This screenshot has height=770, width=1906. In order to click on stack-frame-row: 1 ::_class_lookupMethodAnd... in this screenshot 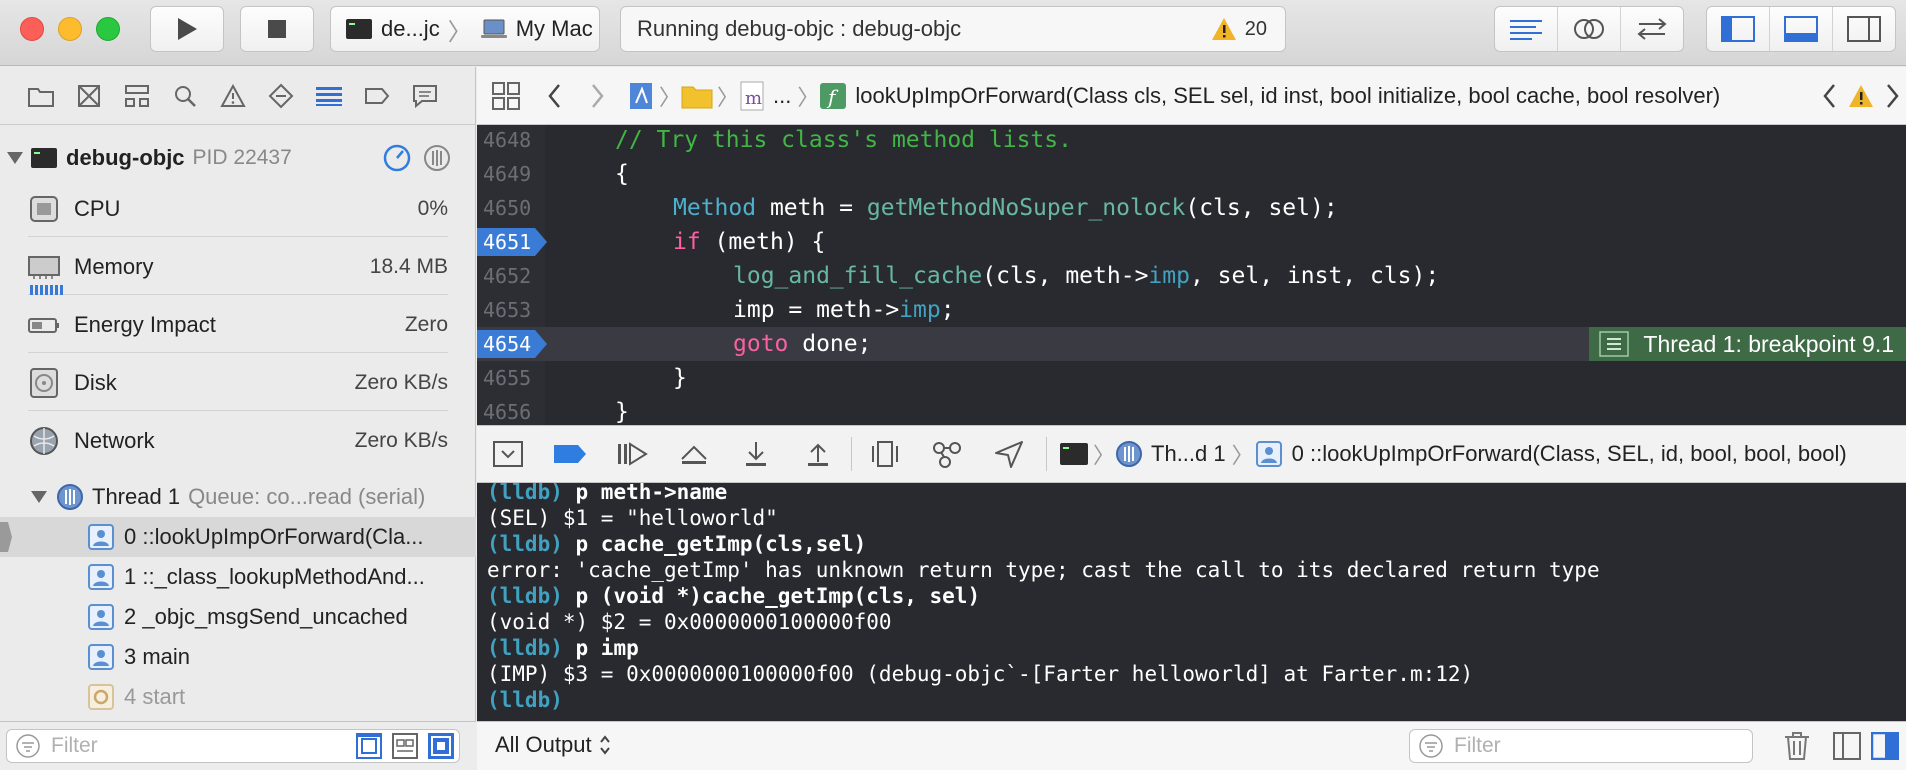, I will do `click(238, 577)`.